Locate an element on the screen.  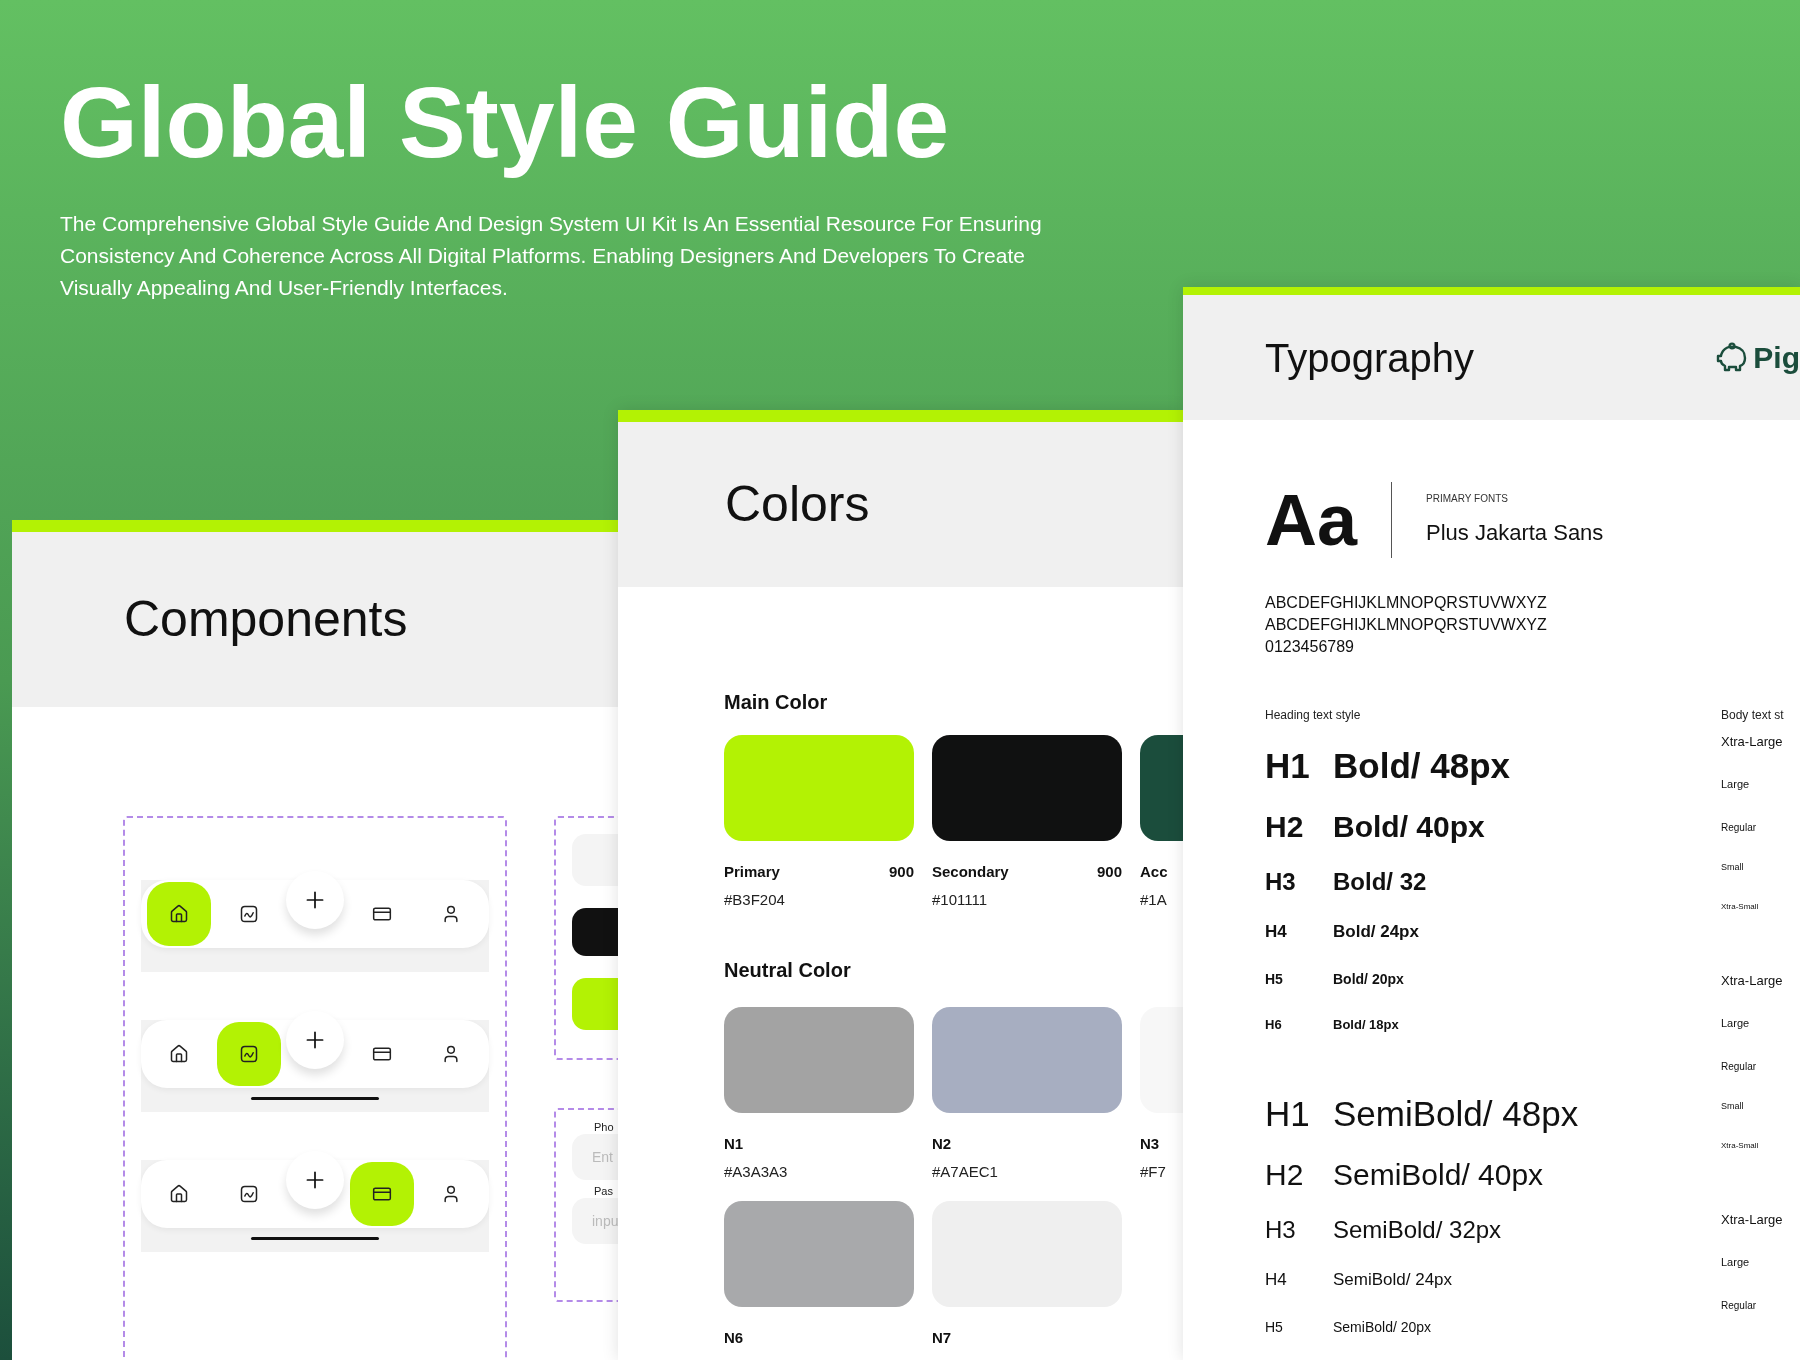
heading-style: Bold/ 20px is located at coordinates (1368, 979).